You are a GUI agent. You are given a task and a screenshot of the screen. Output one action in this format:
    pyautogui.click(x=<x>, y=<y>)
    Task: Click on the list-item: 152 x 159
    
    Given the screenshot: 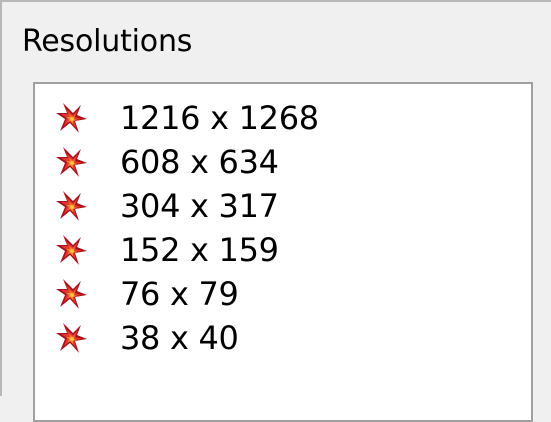 What is the action you would take?
    pyautogui.click(x=283, y=250)
    